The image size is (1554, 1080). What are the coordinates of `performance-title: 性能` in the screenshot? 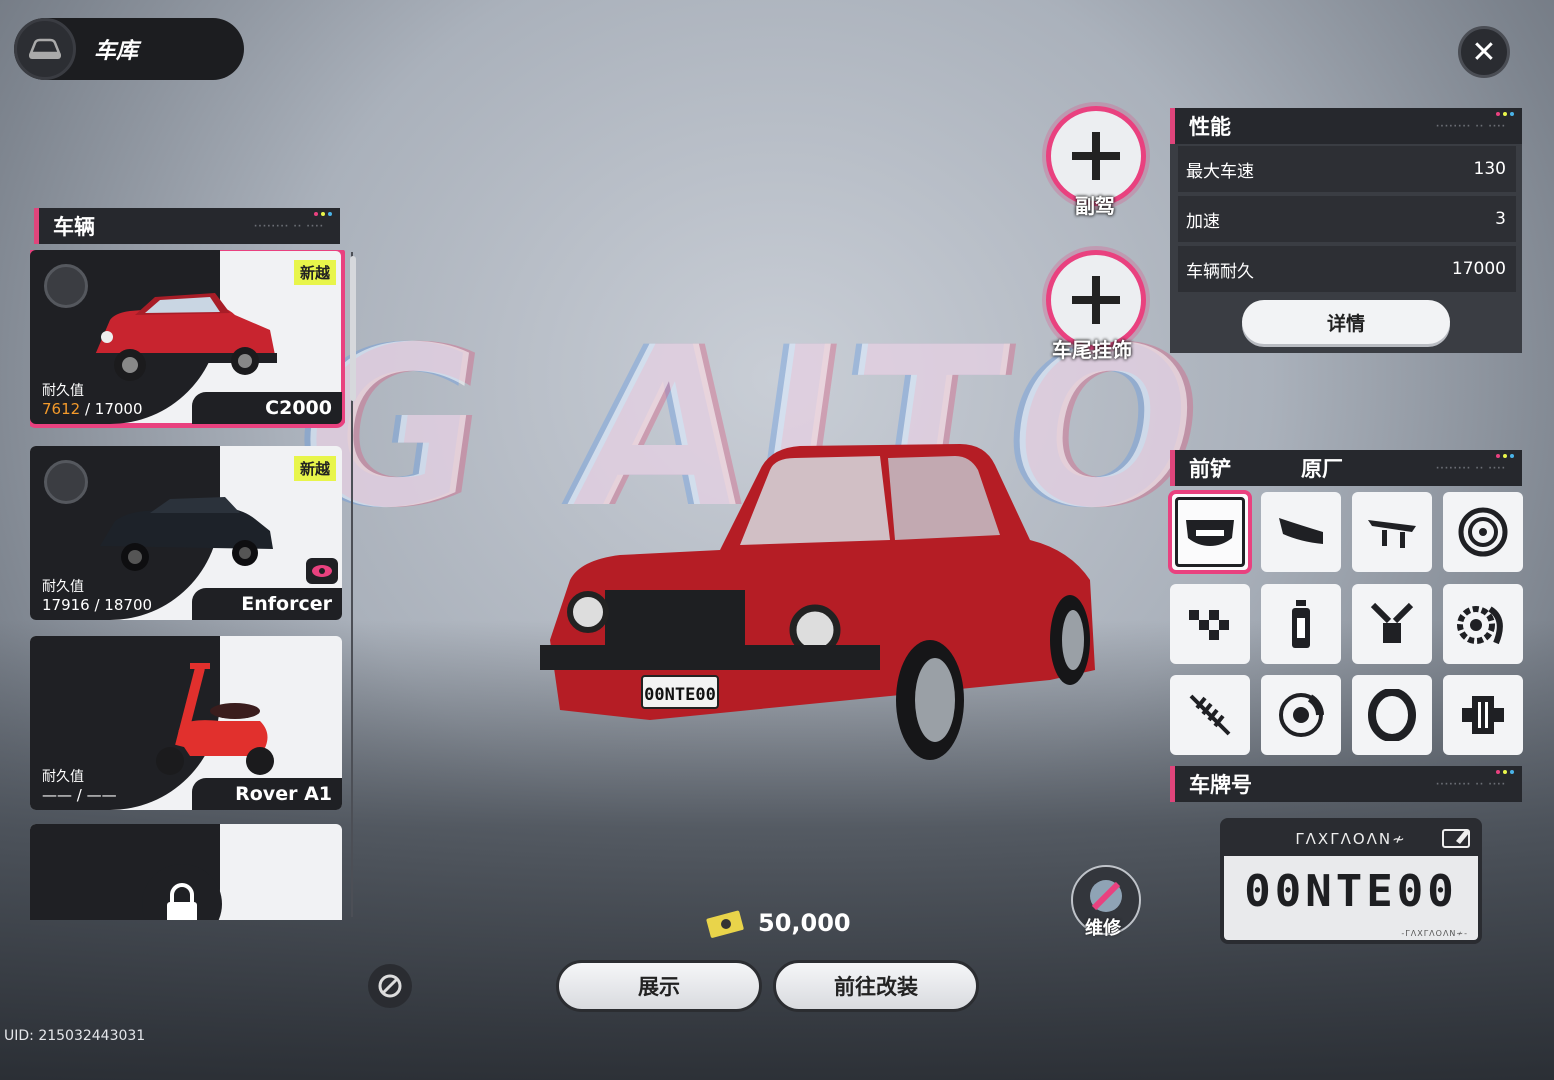 It's located at (1210, 127).